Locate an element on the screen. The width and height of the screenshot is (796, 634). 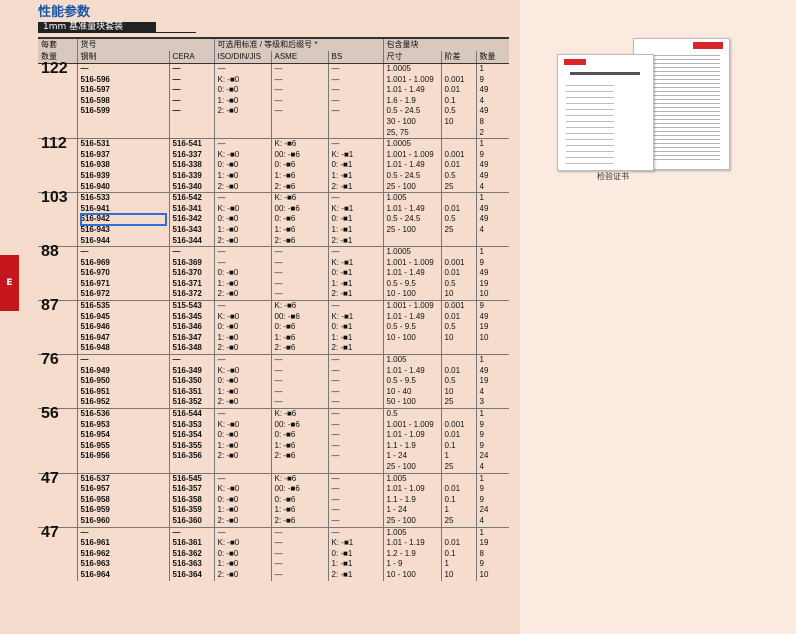
steel-code: 516-535 is located at coordinates (123, 306).